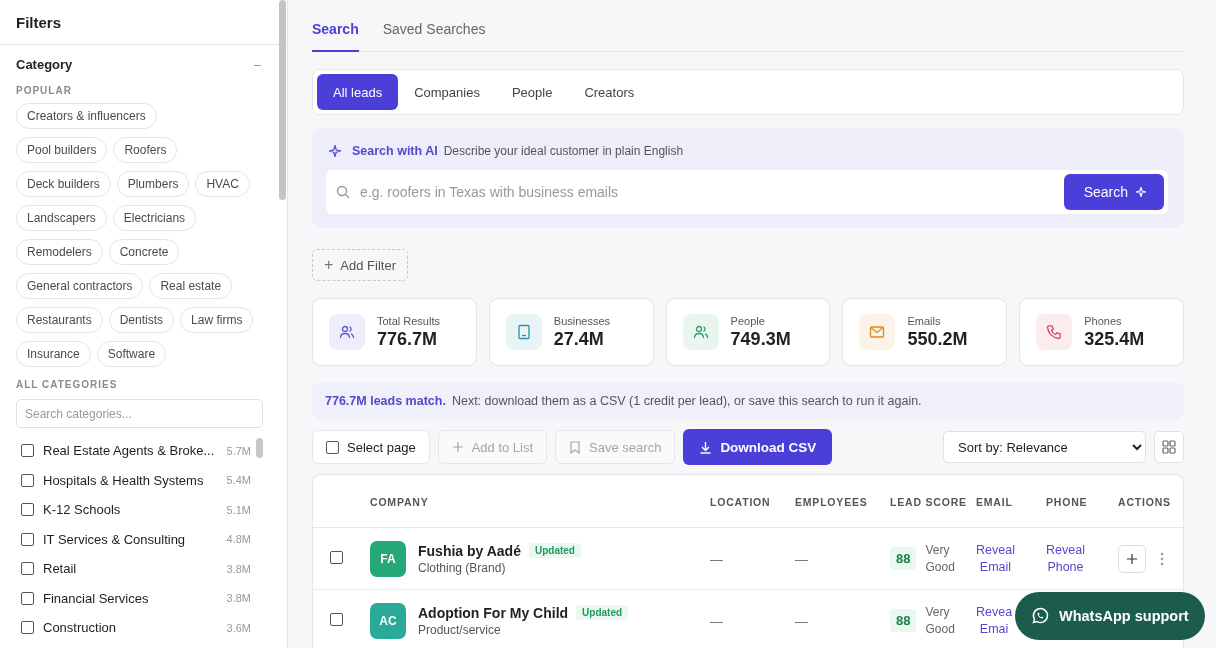 Image resolution: width=1216 pixels, height=648 pixels. I want to click on category-chip: Pool builders, so click(62, 150).